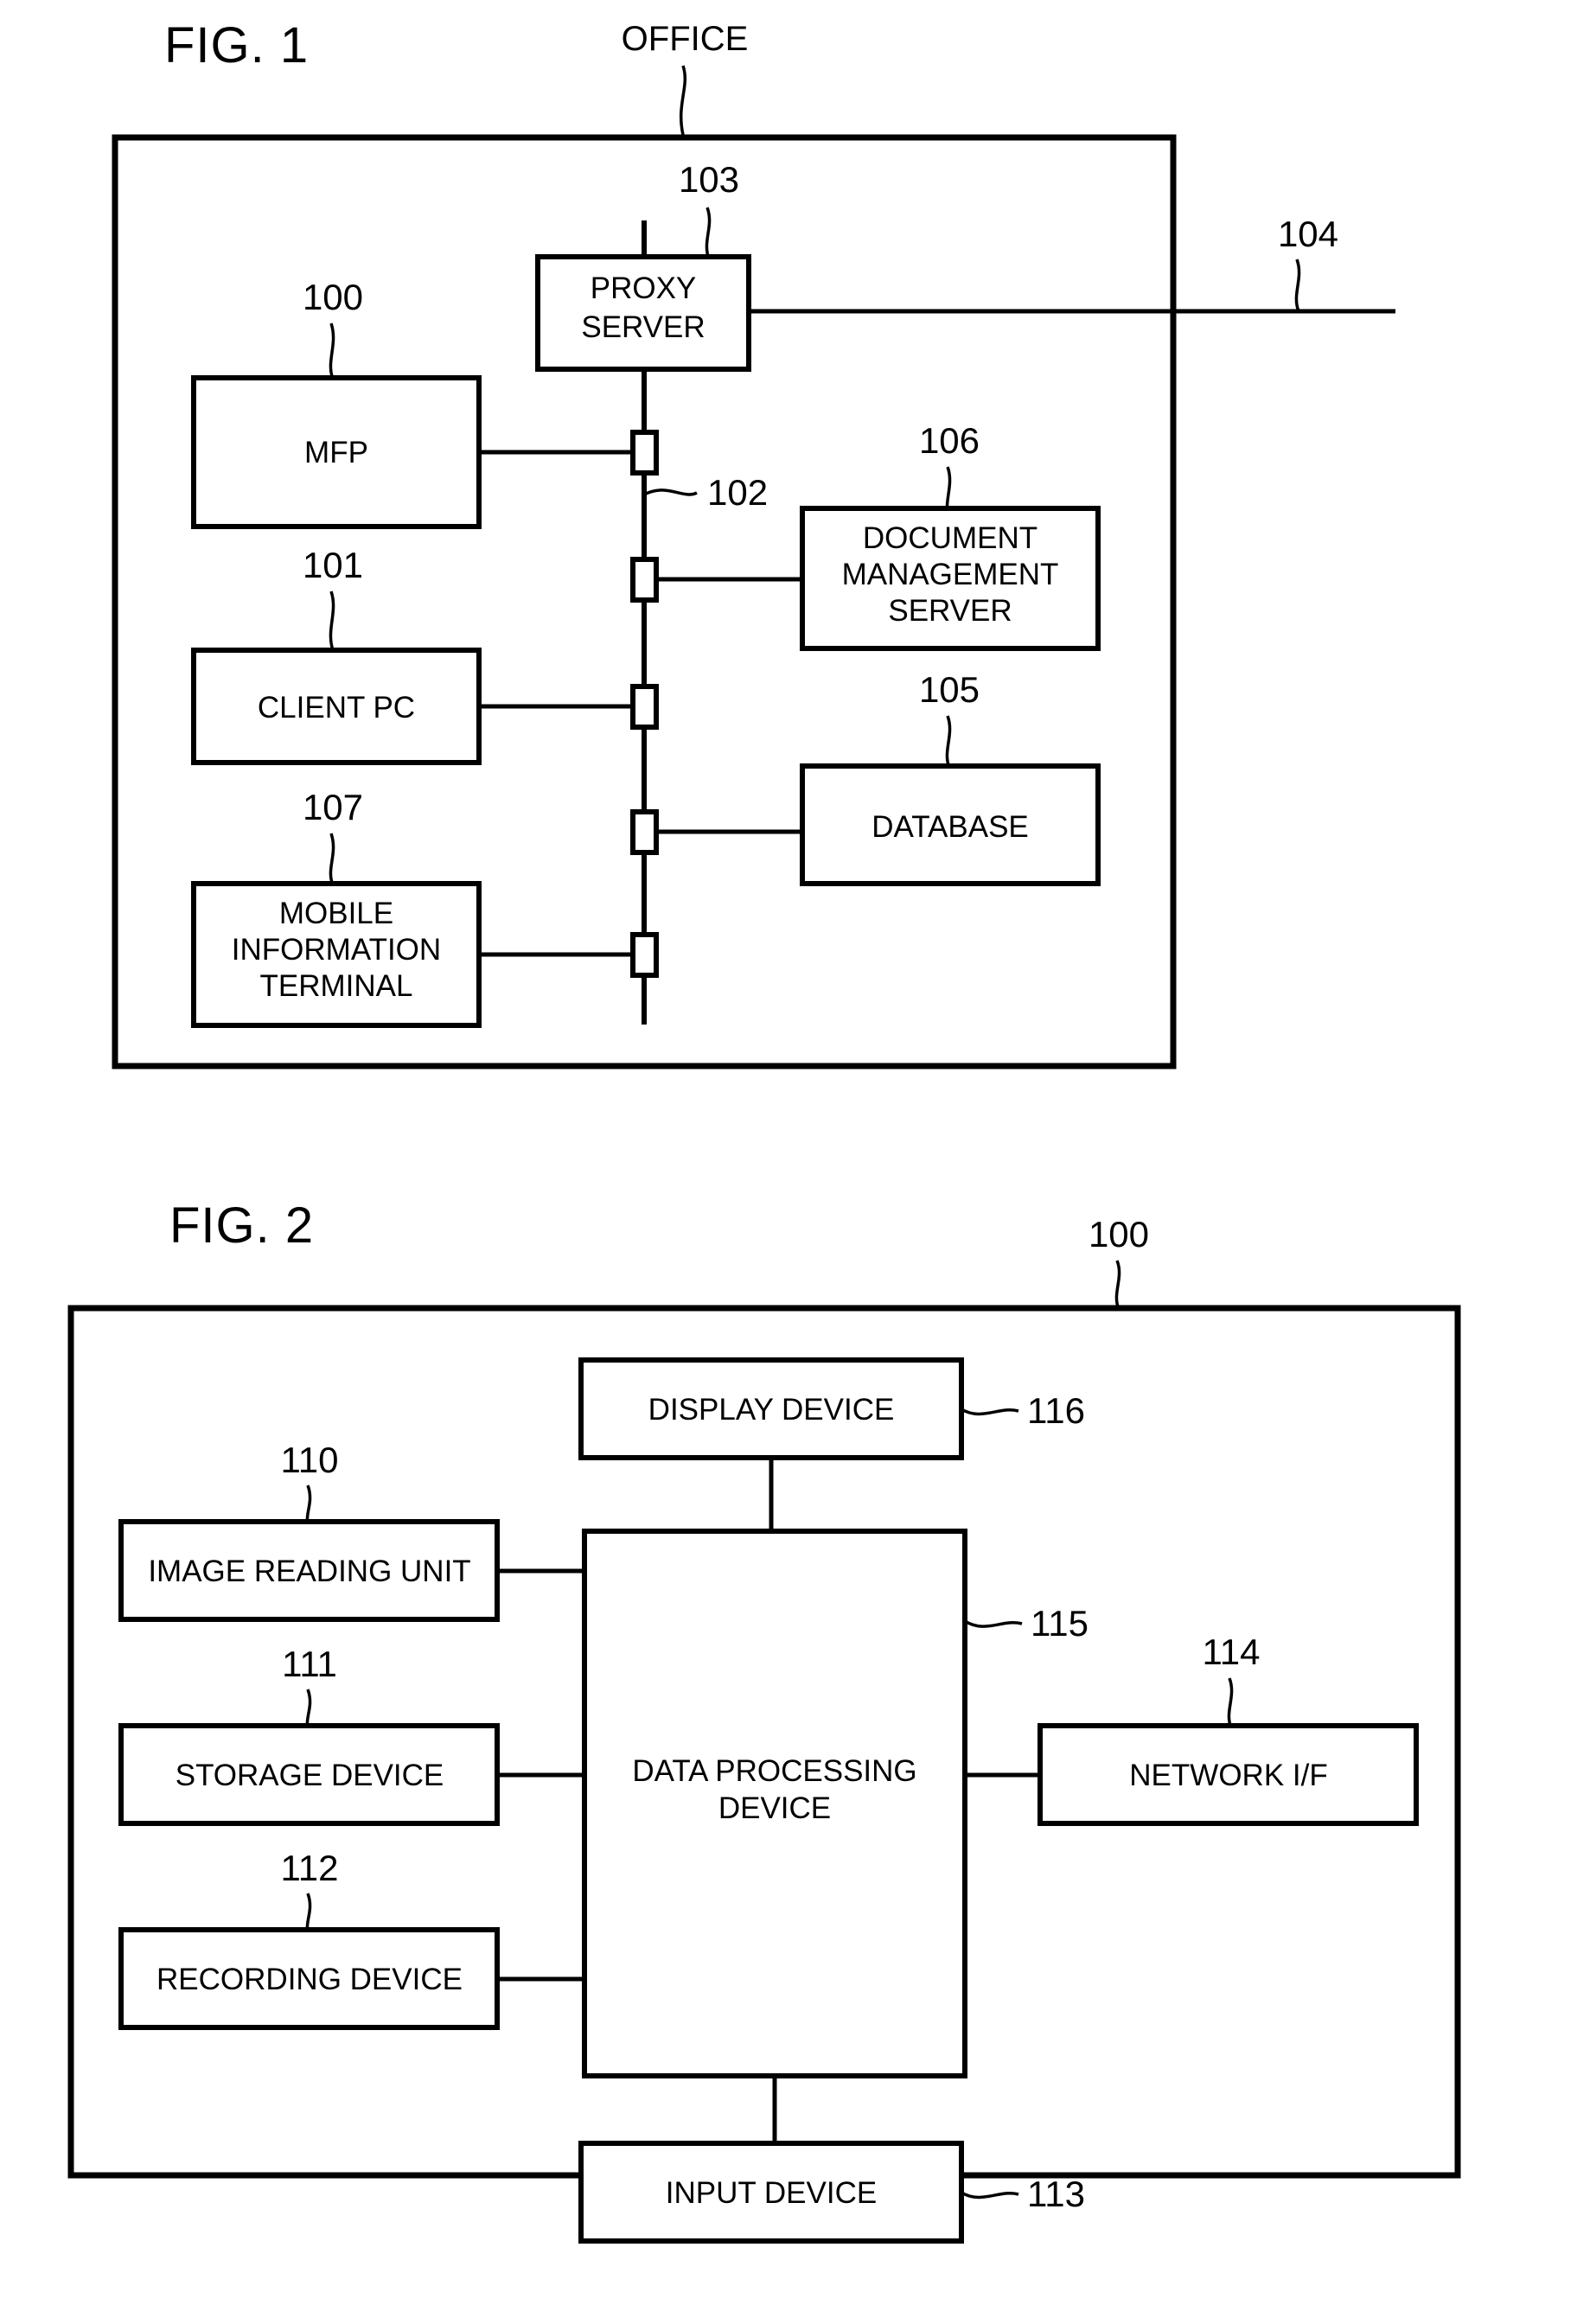  What do you see at coordinates (332, 351) in the screenshot?
I see `ref-100-leader-line` at bounding box center [332, 351].